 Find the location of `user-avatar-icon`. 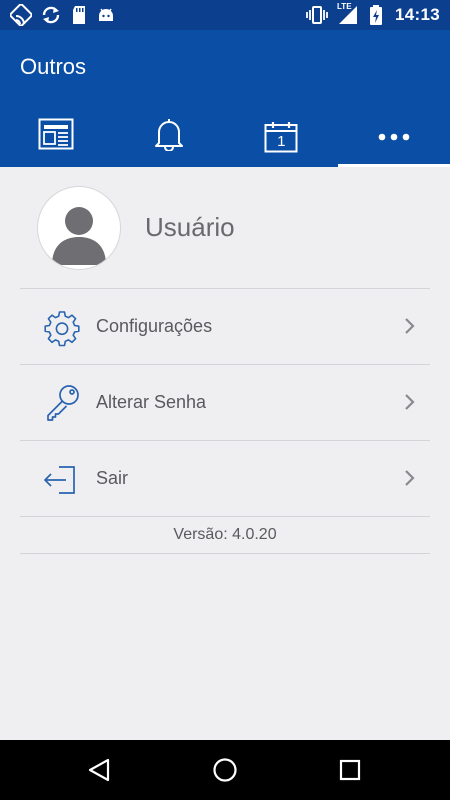

user-avatar-icon is located at coordinates (79, 238).